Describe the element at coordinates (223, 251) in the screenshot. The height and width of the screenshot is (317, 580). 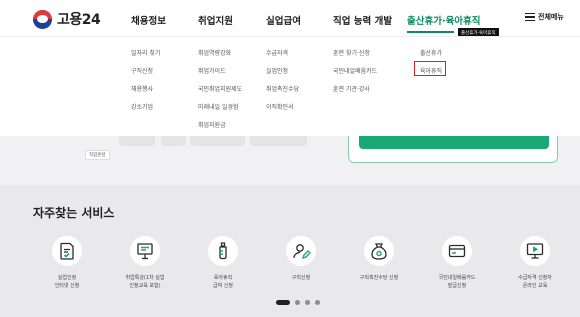
I see `baby-bottle-icon` at that location.